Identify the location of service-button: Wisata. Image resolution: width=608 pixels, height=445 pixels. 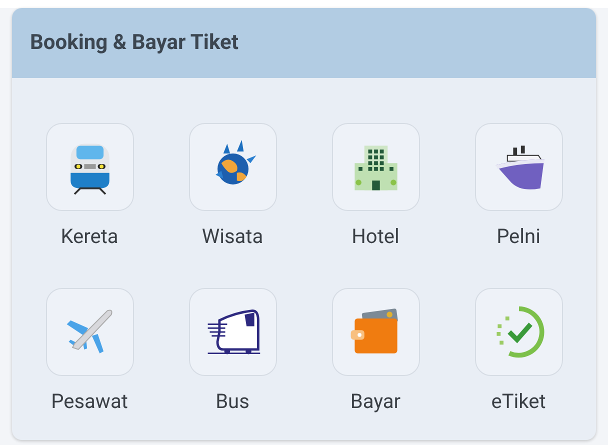
(232, 185).